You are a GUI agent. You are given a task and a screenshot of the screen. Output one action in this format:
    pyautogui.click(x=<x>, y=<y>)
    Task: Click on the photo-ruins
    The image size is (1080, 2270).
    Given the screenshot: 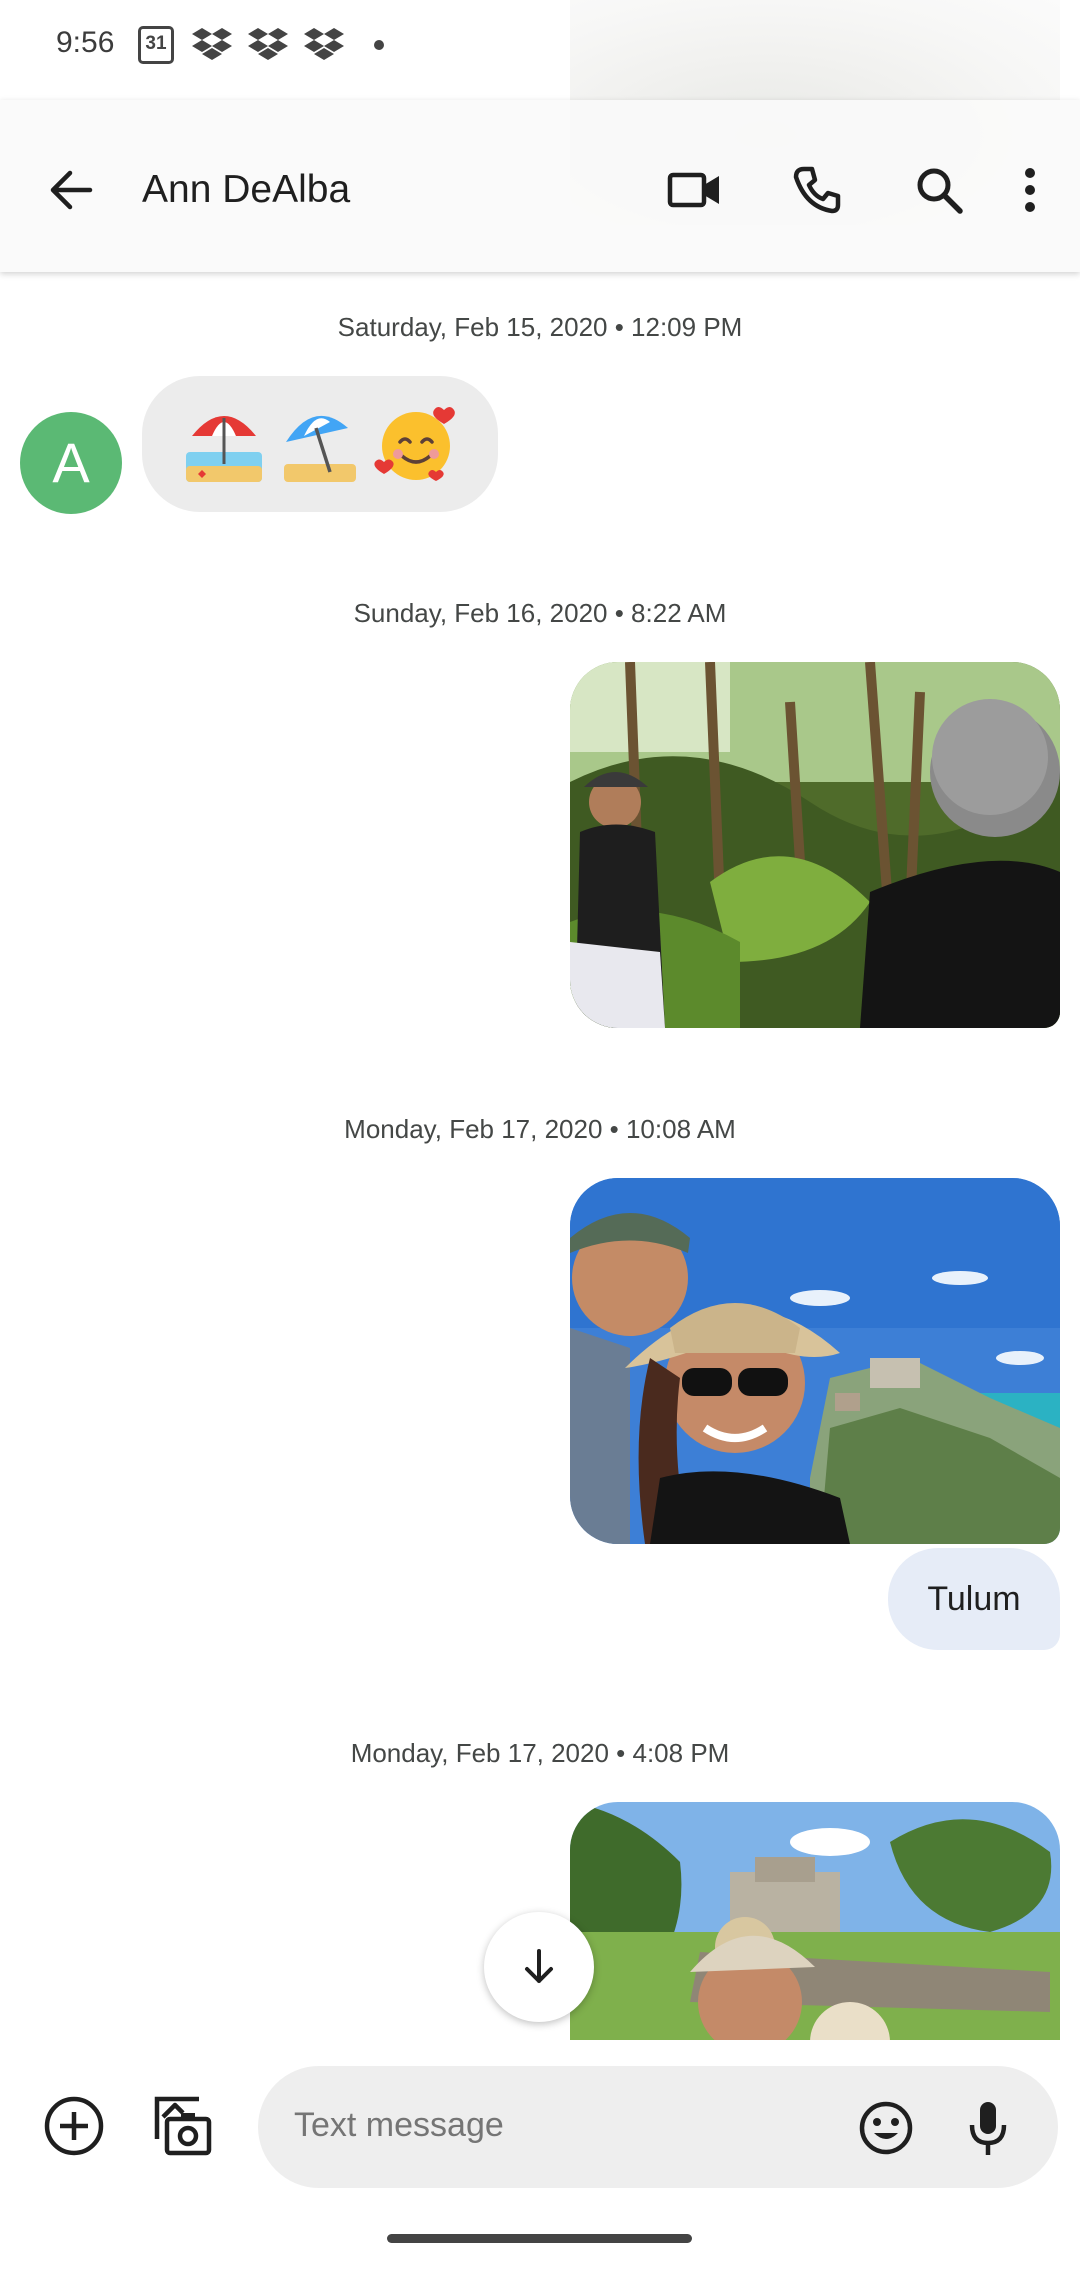 What is the action you would take?
    pyautogui.click(x=815, y=1922)
    